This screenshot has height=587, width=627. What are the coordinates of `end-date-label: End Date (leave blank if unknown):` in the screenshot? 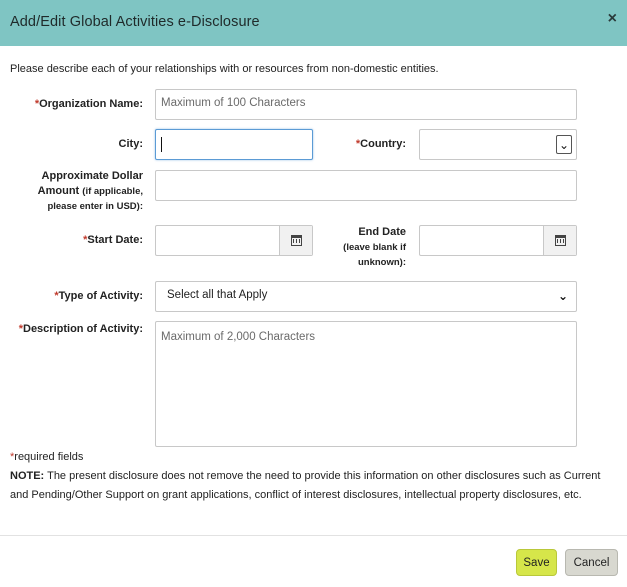 It's located at (374, 247).